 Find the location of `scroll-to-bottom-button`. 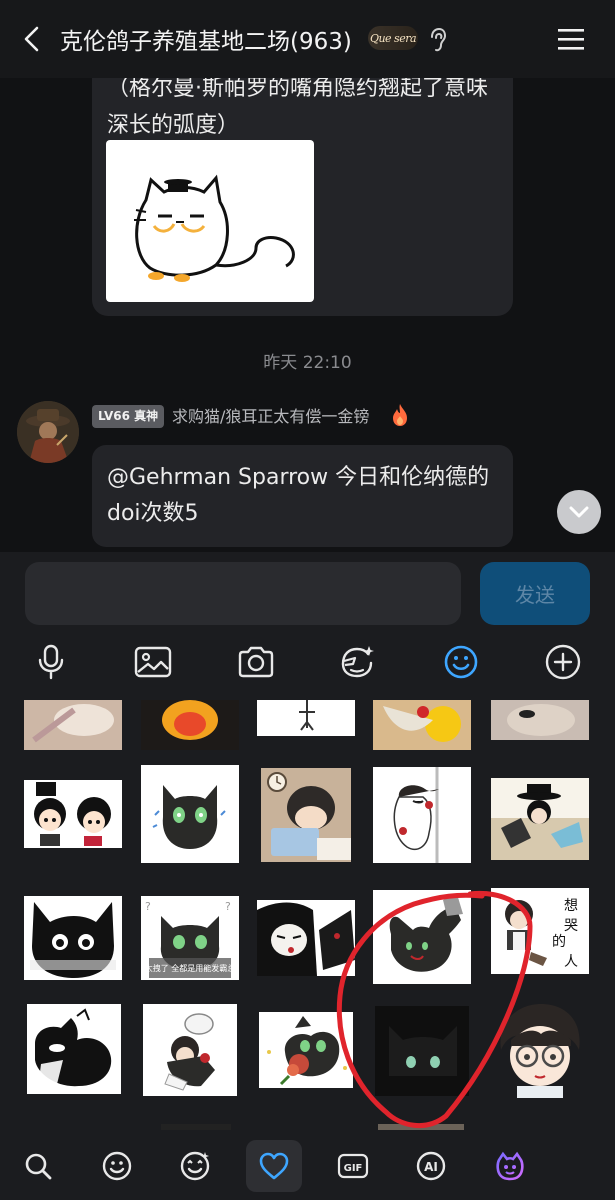

scroll-to-bottom-button is located at coordinates (579, 512).